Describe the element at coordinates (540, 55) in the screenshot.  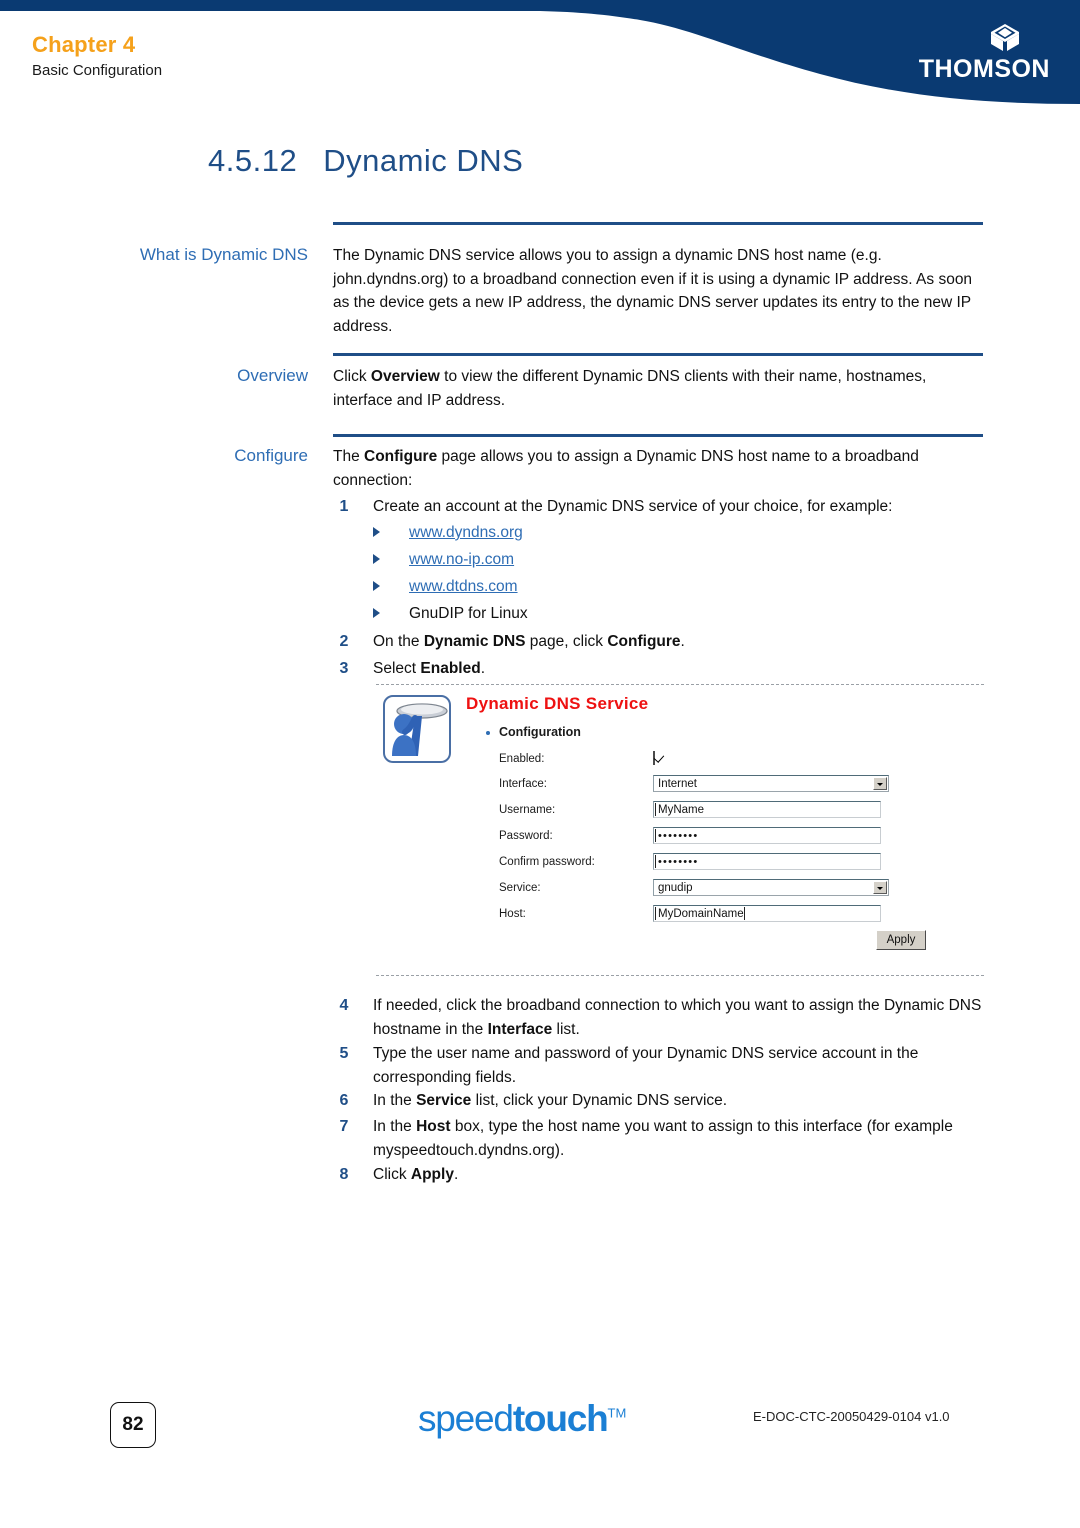
I see `page-header: THOMSON Chapter 4 Basic Configuration` at that location.